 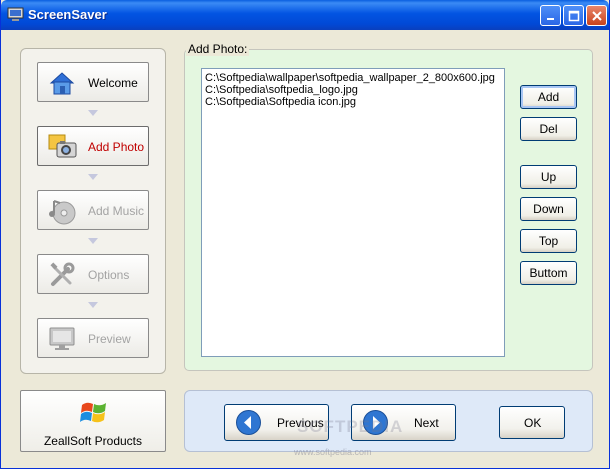 What do you see at coordinates (94, 414) in the screenshot?
I see `windows-logo-icon` at bounding box center [94, 414].